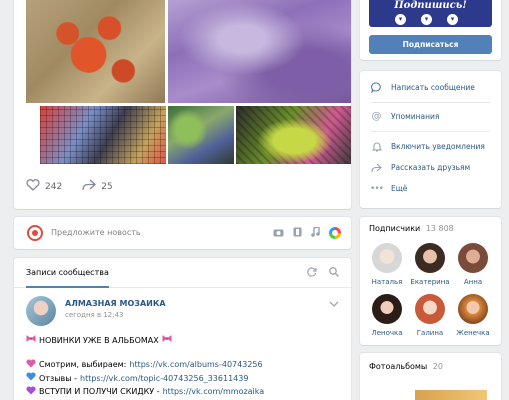 The width and height of the screenshot is (509, 400). I want to click on share-friends-action: Рассказать друзьям, so click(420, 167).